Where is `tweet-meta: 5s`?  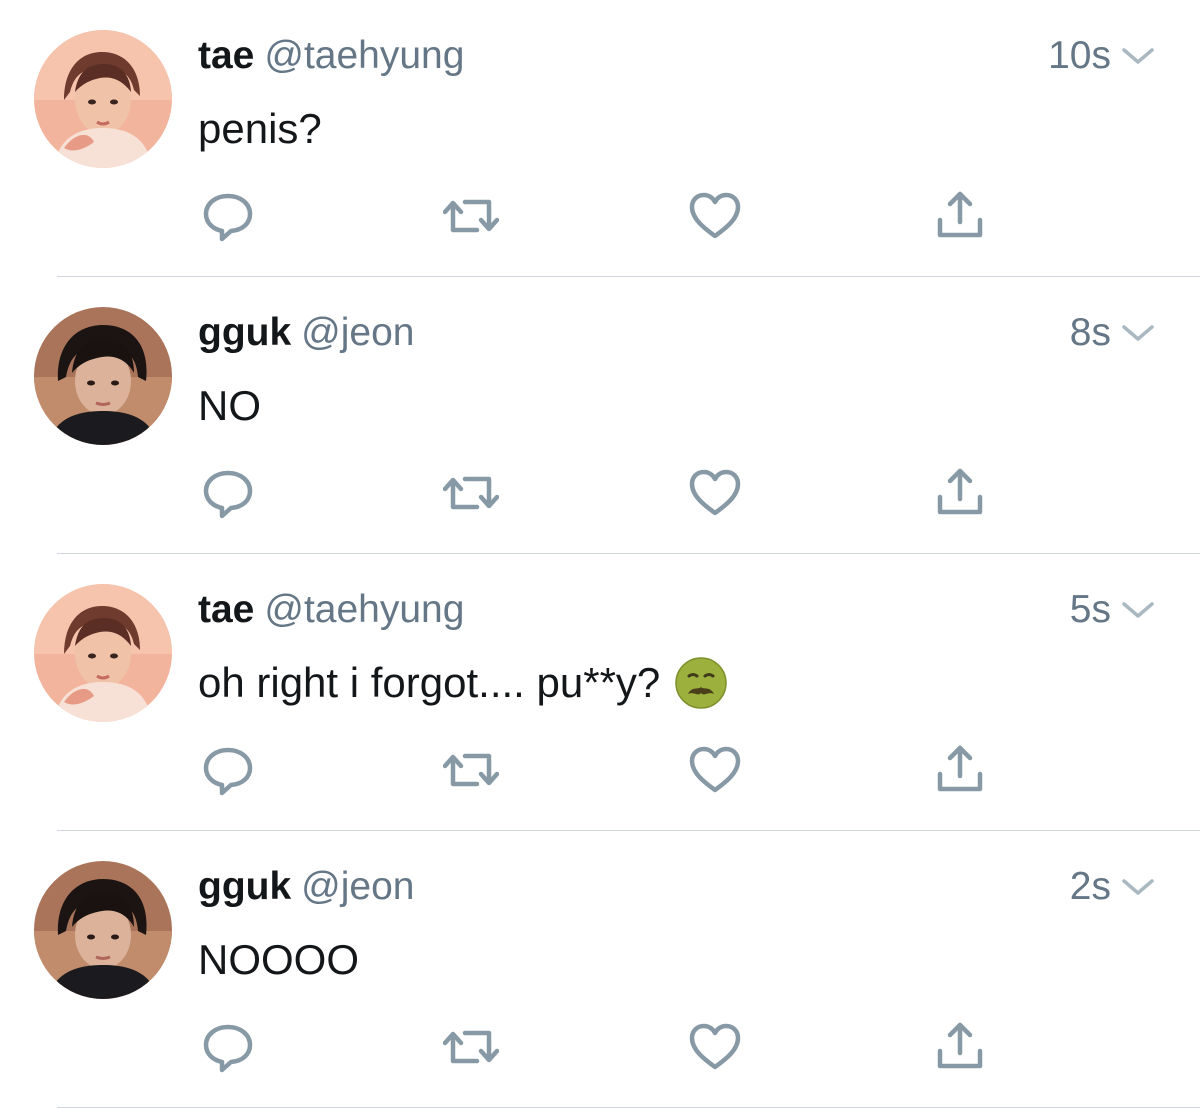 tweet-meta: 5s is located at coordinates (1112, 610).